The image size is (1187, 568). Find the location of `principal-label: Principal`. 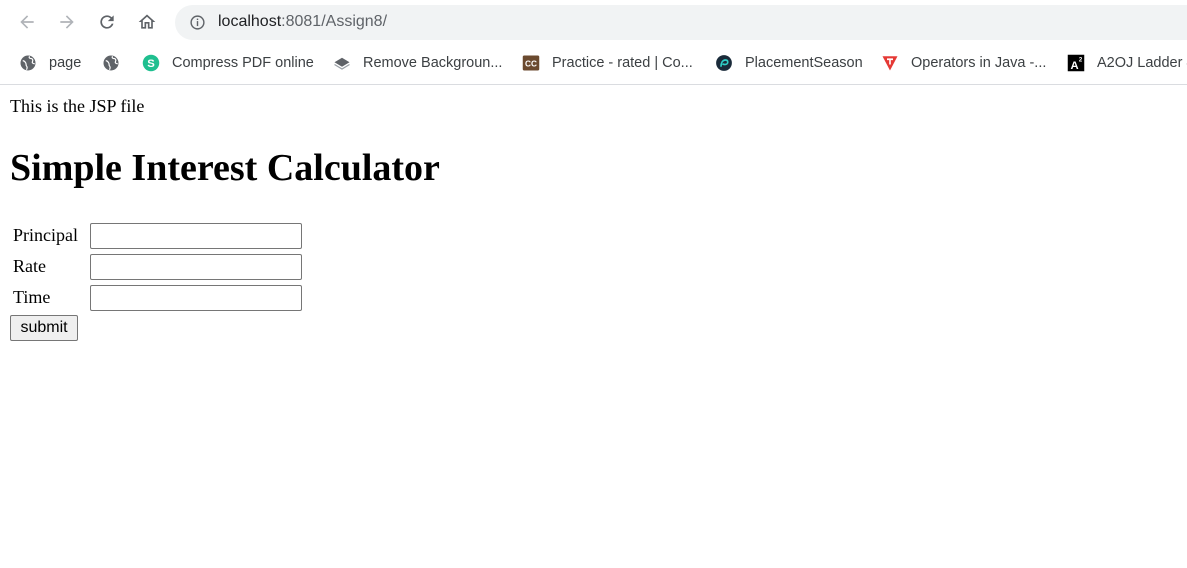

principal-label: Principal is located at coordinates (45, 235).